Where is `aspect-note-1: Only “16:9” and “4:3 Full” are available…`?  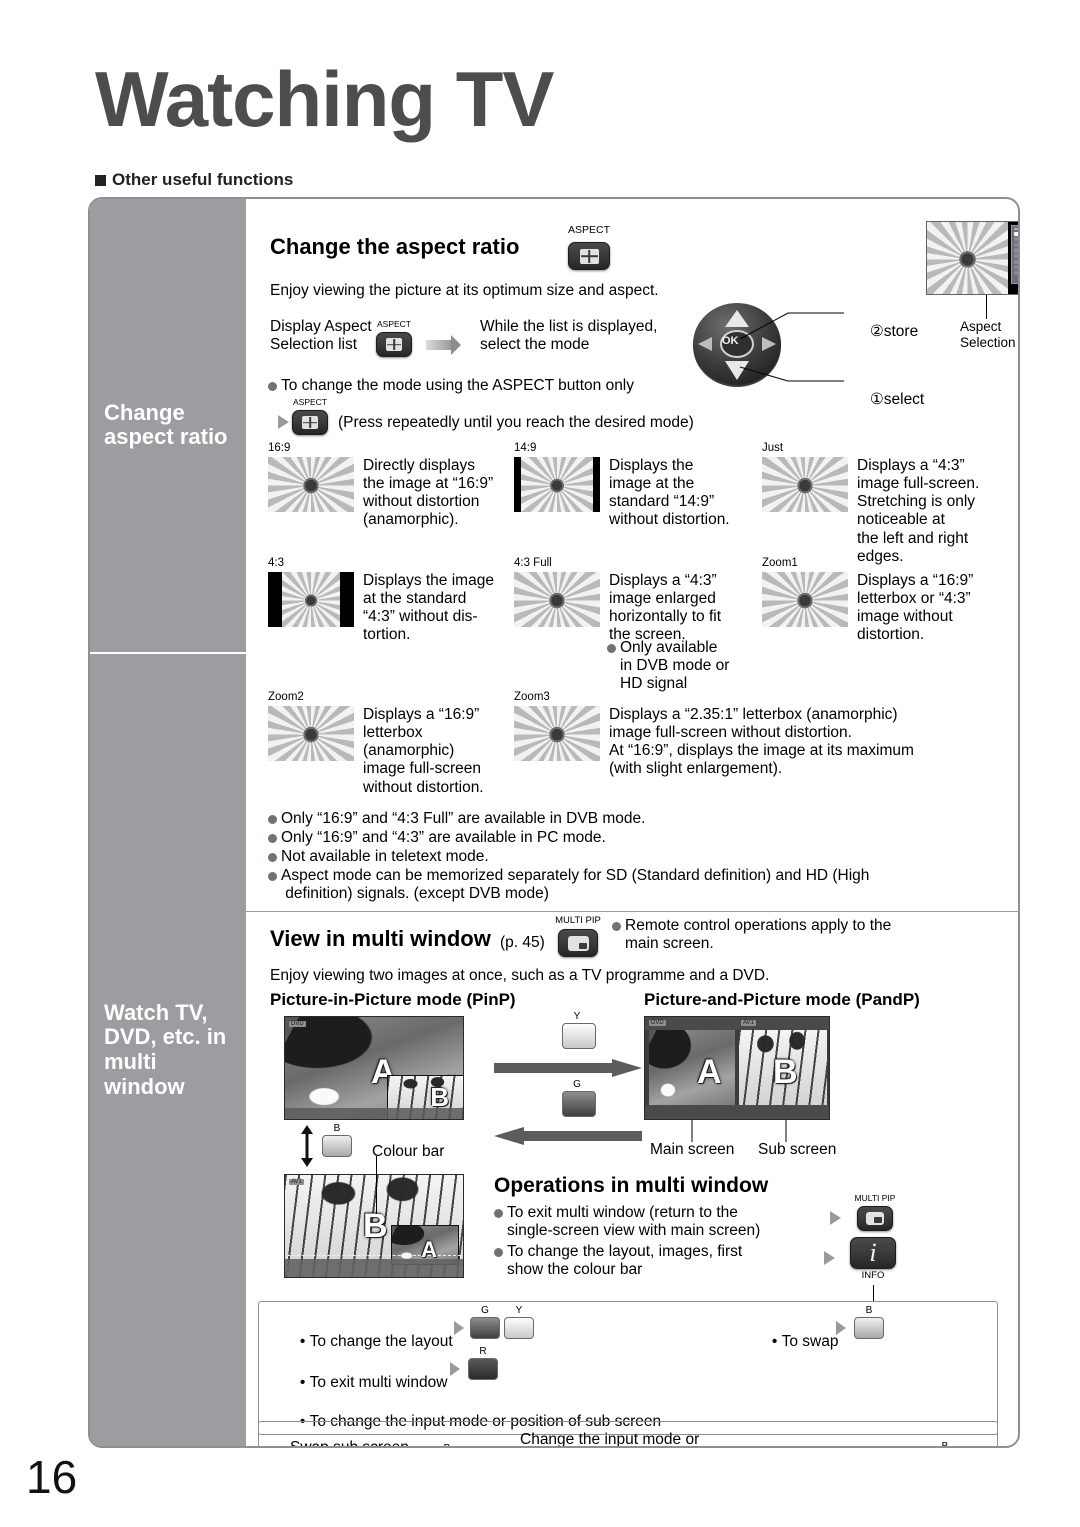 aspect-note-1: Only “16:9” and “4:3 Full” are available… is located at coordinates (456, 819).